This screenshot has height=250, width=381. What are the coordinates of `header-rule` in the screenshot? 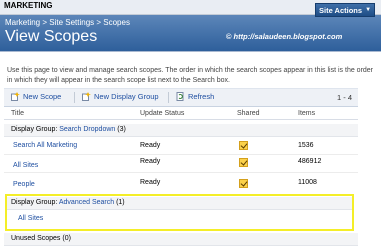 It's located at (181, 119).